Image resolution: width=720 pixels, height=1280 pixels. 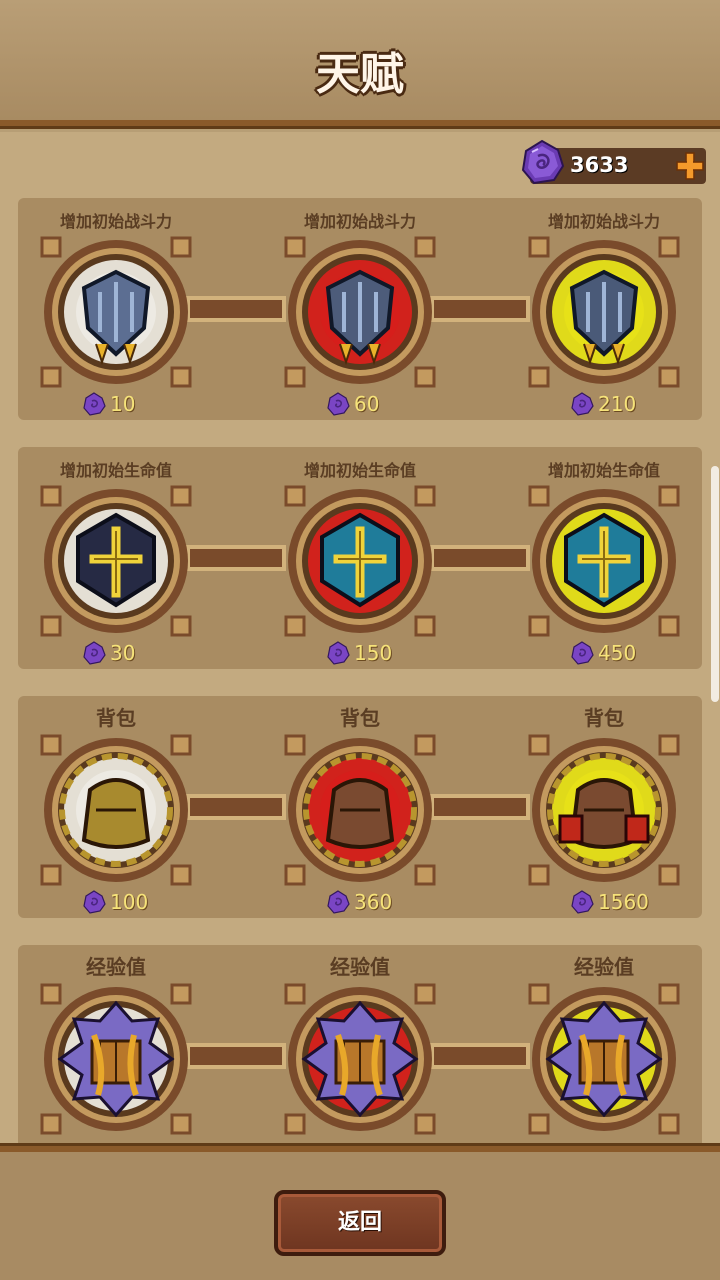 I want to click on talent-node: 增加初始战斗力 60, so click(x=360, y=309).